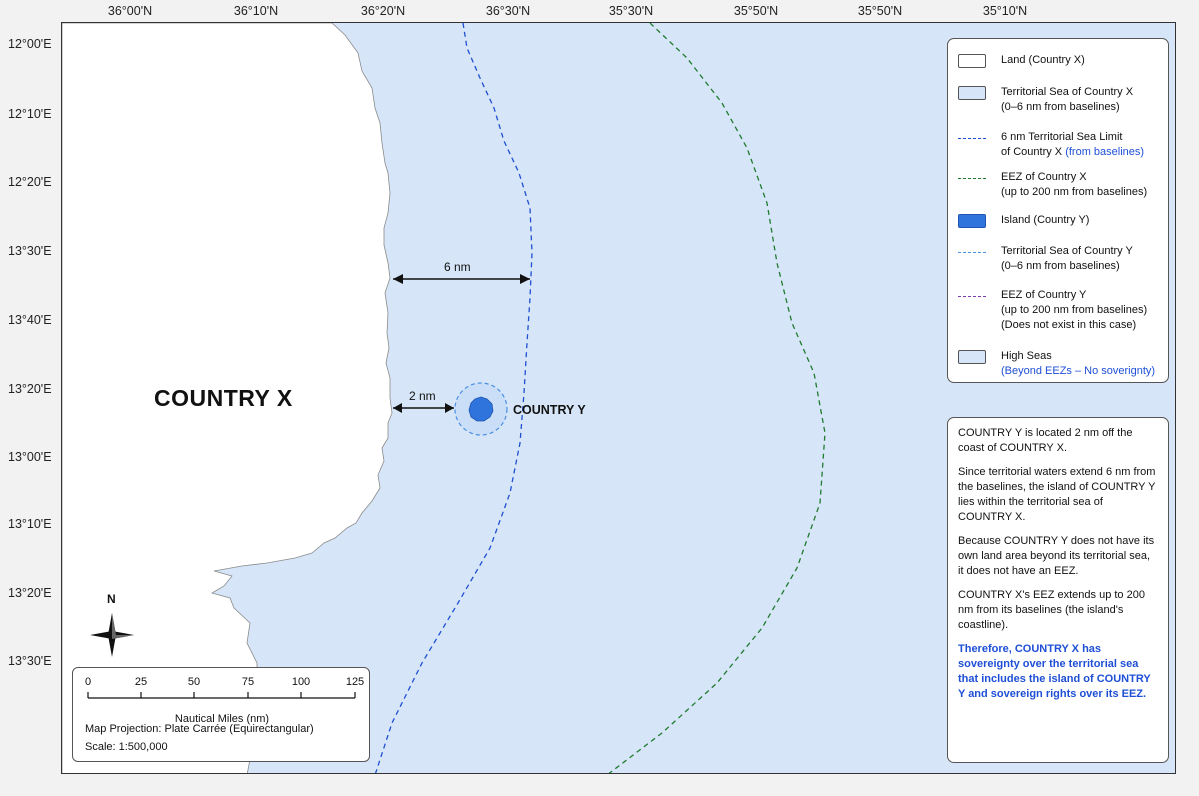 This screenshot has width=1199, height=796. I want to click on longitude-label: 12°10'E, so click(30, 114).